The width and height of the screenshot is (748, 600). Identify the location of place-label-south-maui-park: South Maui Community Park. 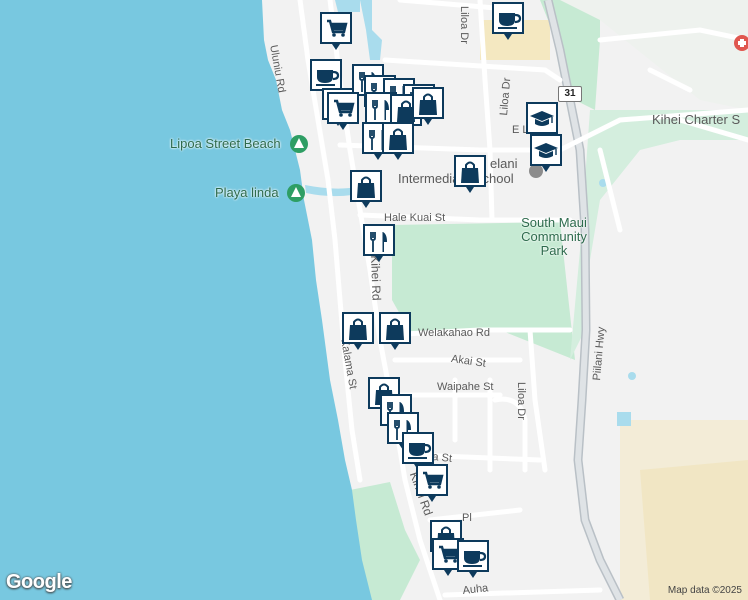
(554, 237).